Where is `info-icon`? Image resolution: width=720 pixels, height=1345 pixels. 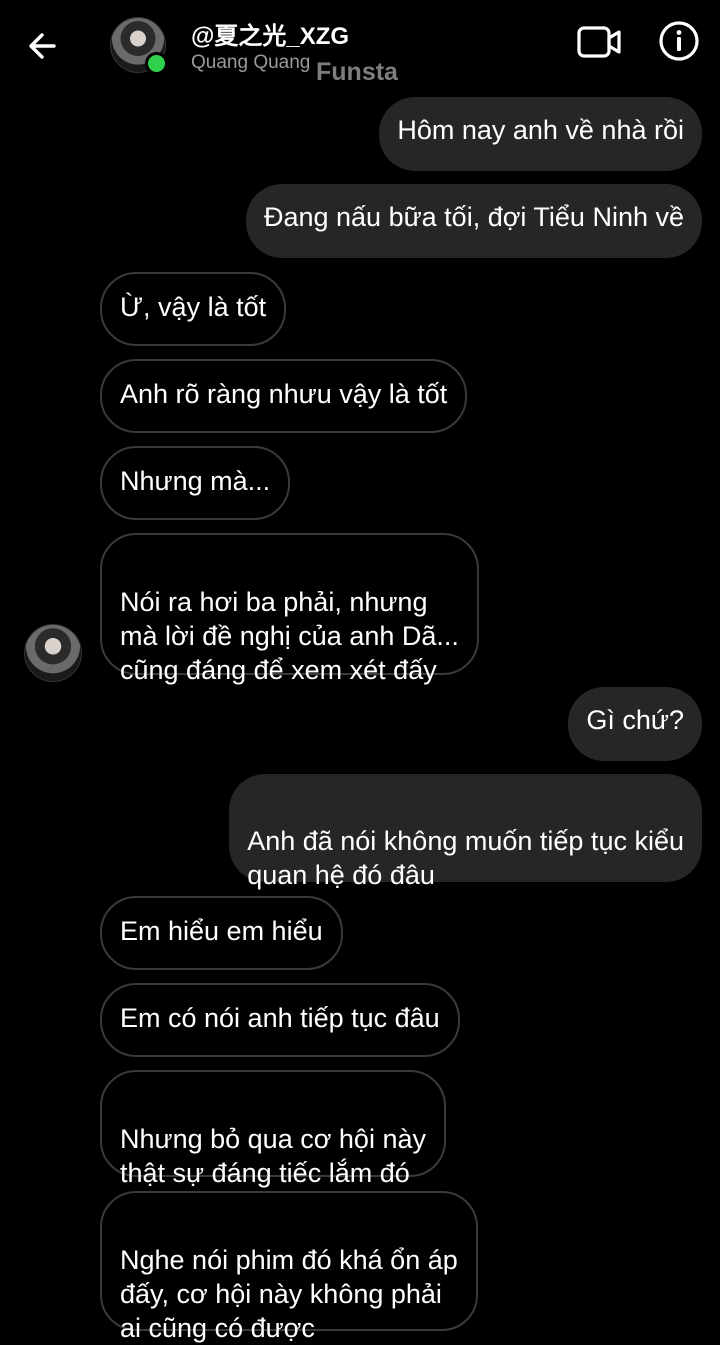 info-icon is located at coordinates (679, 41).